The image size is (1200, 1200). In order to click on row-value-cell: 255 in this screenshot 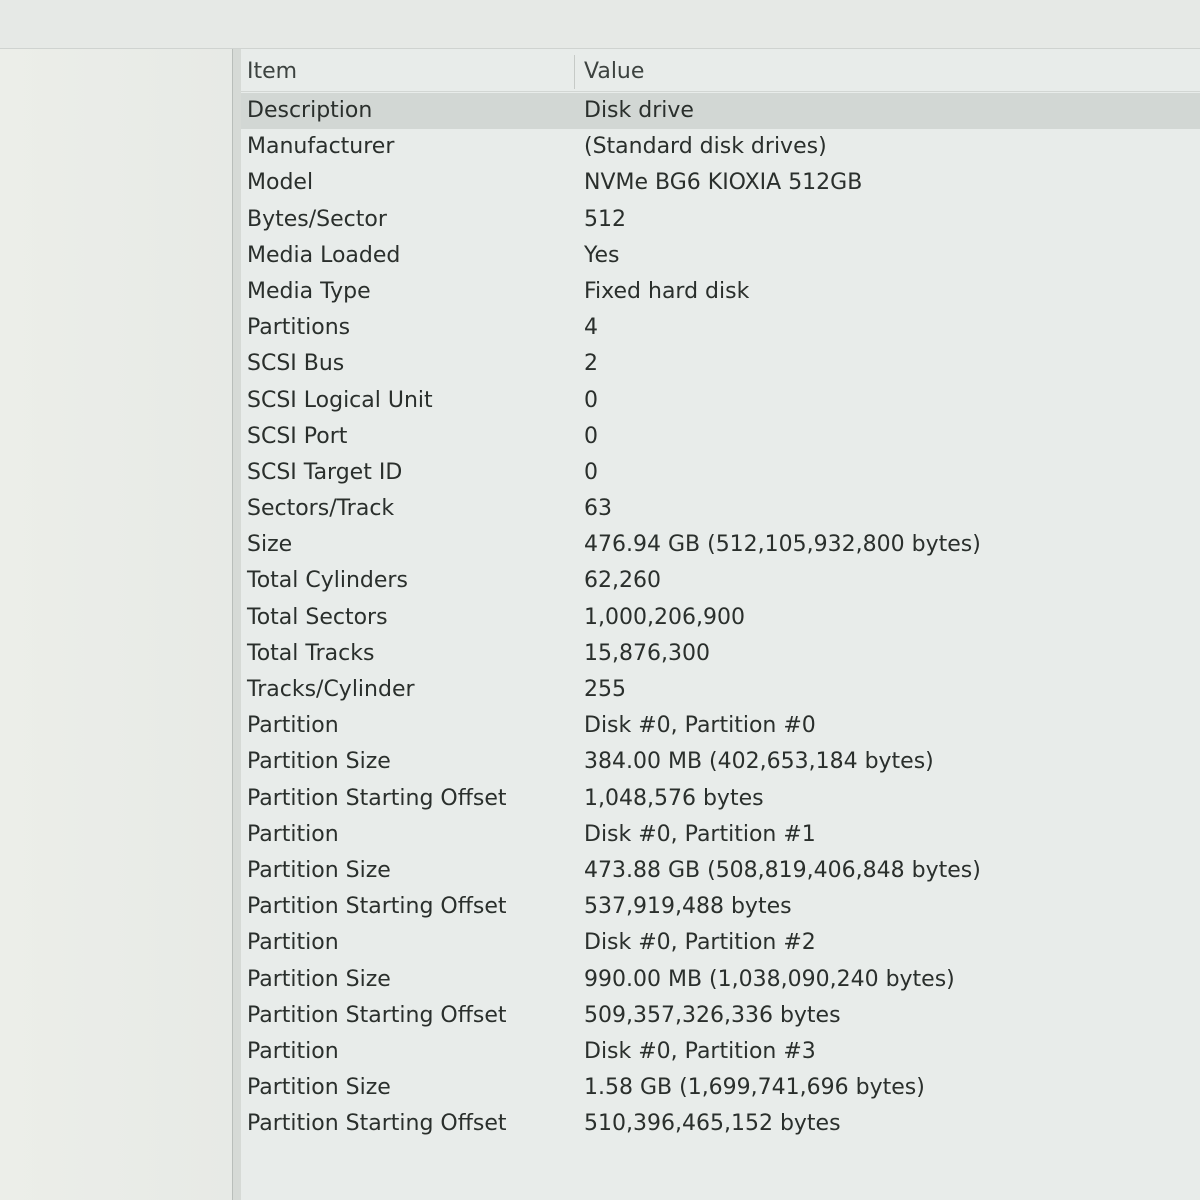, I will do `click(605, 689)`.